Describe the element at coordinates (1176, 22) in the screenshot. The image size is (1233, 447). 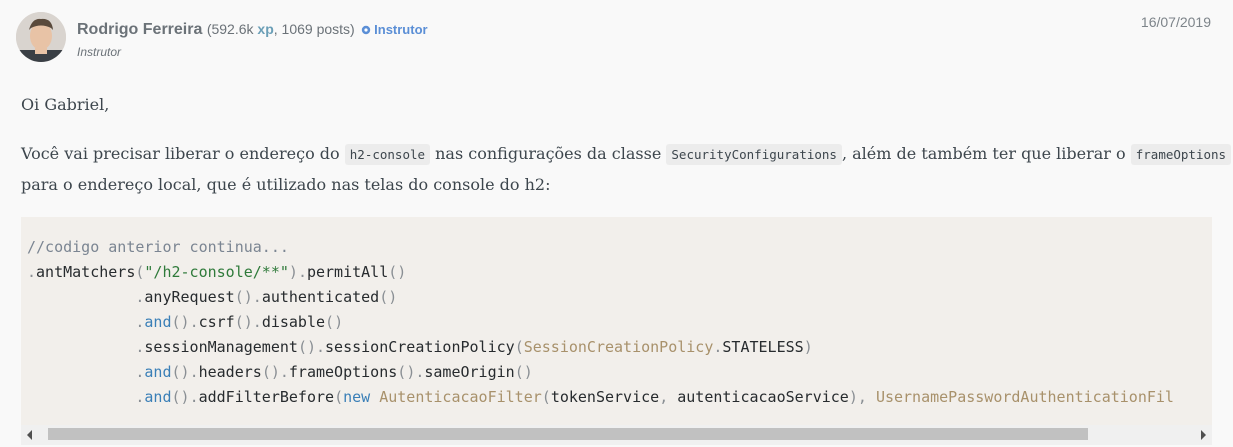
I see `post-date: 16/07/2019` at that location.